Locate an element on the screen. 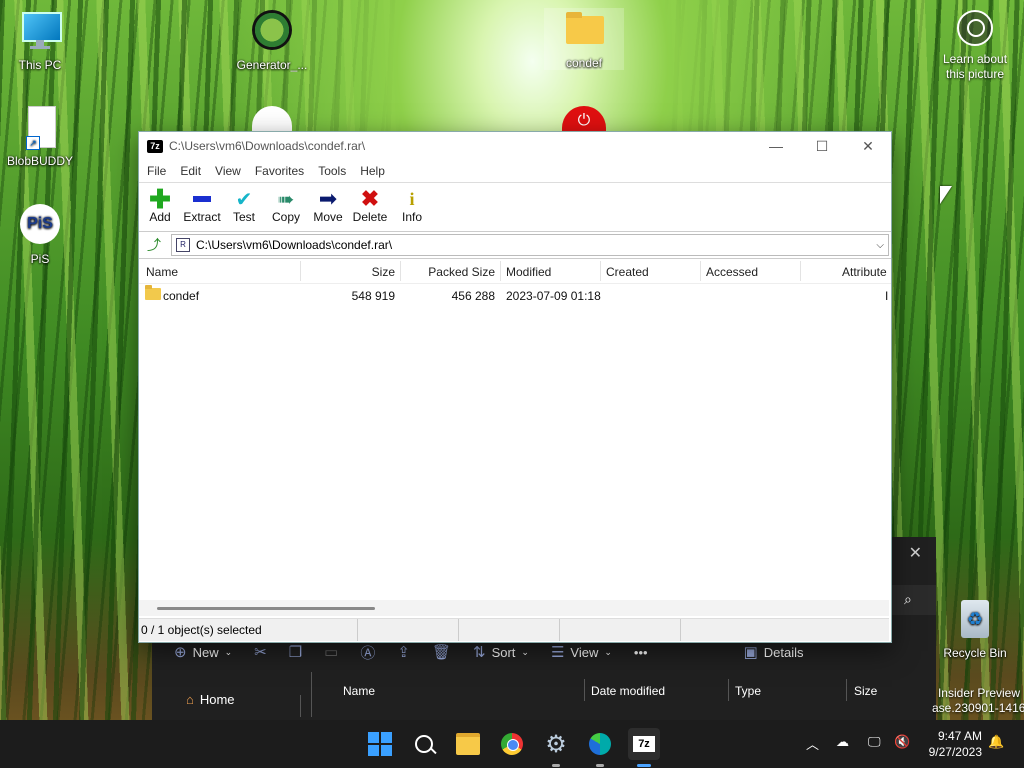  taskbar: ⚙ 7z ︿ ☁ 🖵 🔇 9:47 AM 9/27/2023 🔔 is located at coordinates (512, 744).